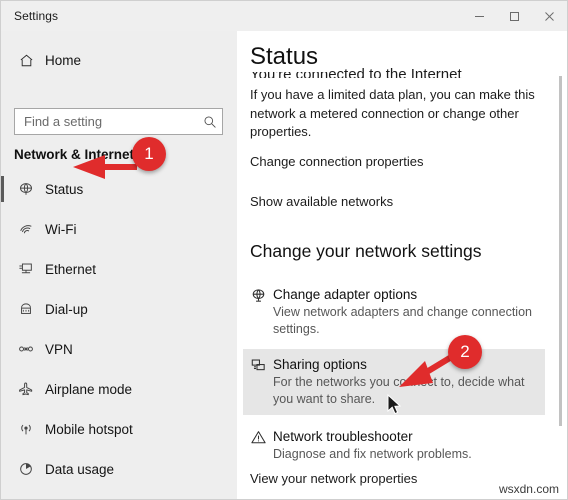 The height and width of the screenshot is (500, 568). I want to click on sidebar-item-data-usage: Data usage, so click(119, 469).